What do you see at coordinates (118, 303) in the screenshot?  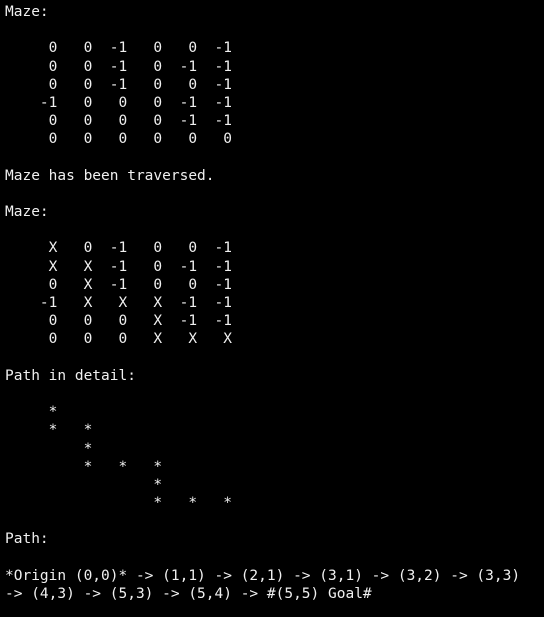 I see `traversed-maze-row-3: -1 X X X -1 -1` at bounding box center [118, 303].